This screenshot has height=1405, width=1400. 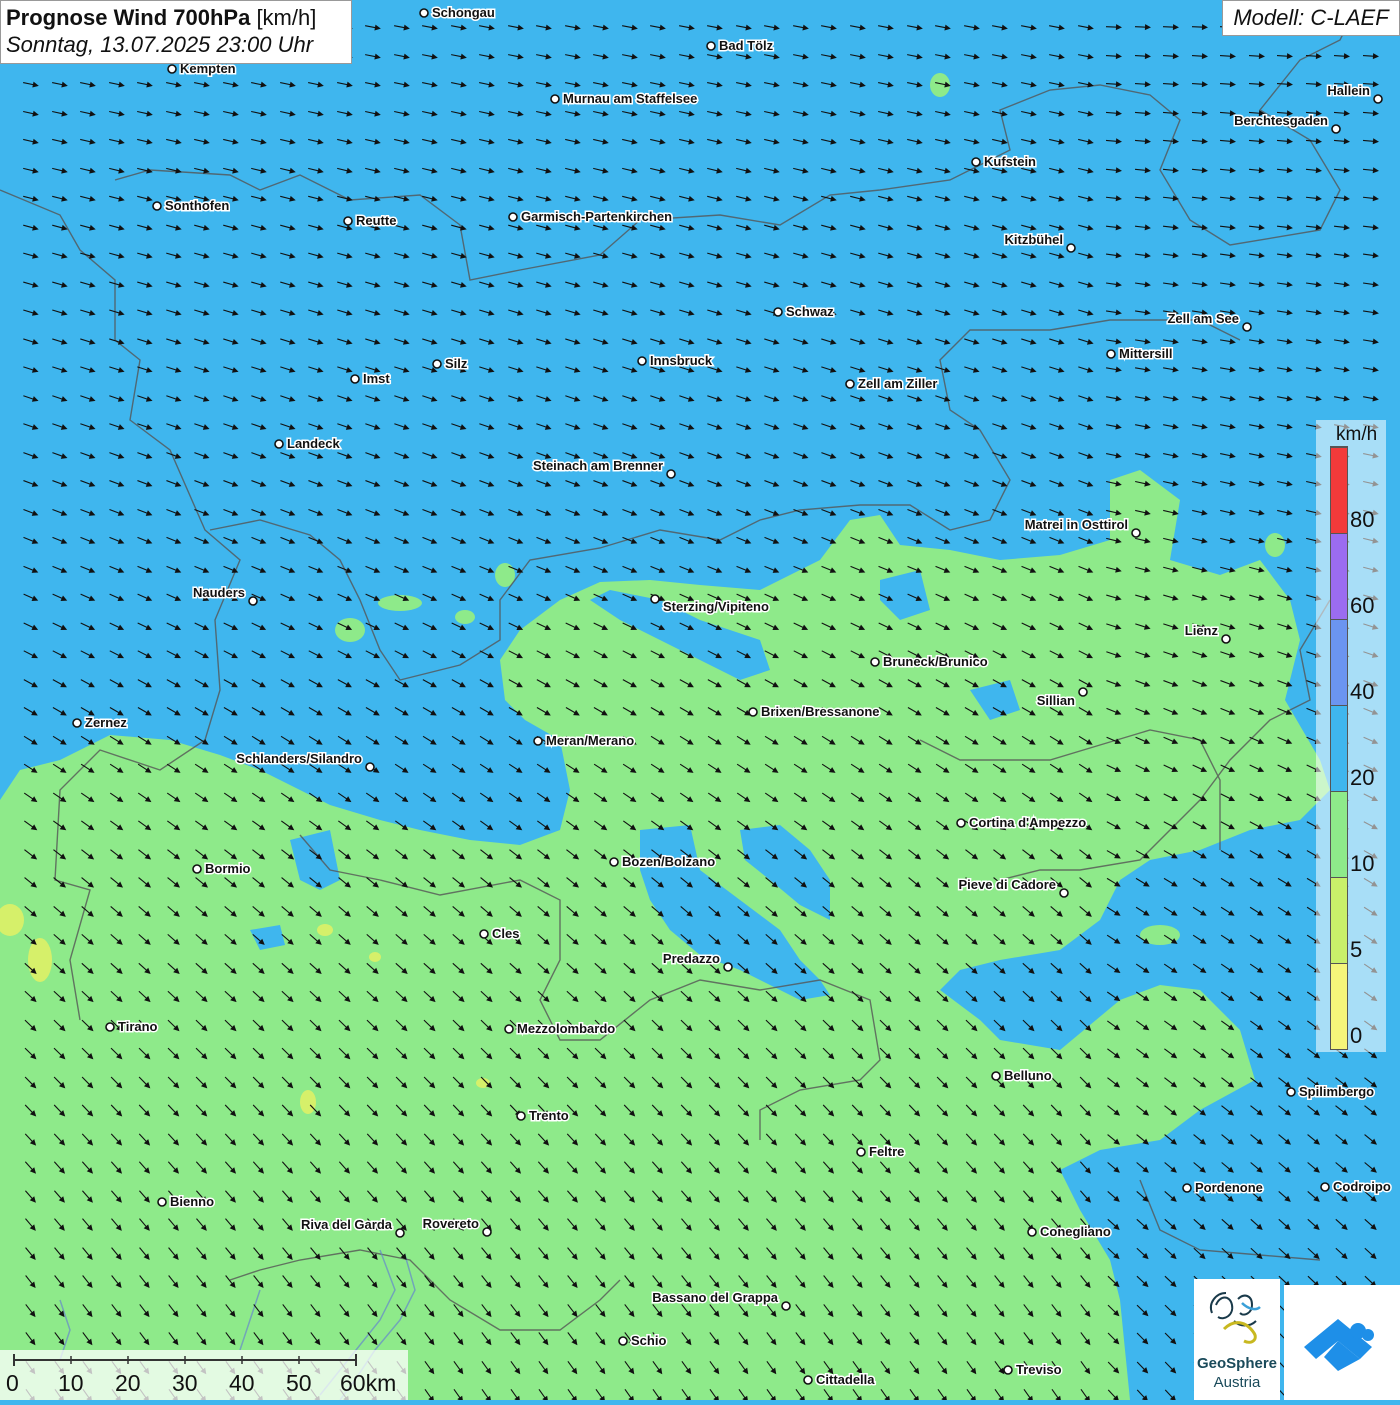 I want to click on city-marker: Bozen/Bolzano, so click(x=663, y=862).